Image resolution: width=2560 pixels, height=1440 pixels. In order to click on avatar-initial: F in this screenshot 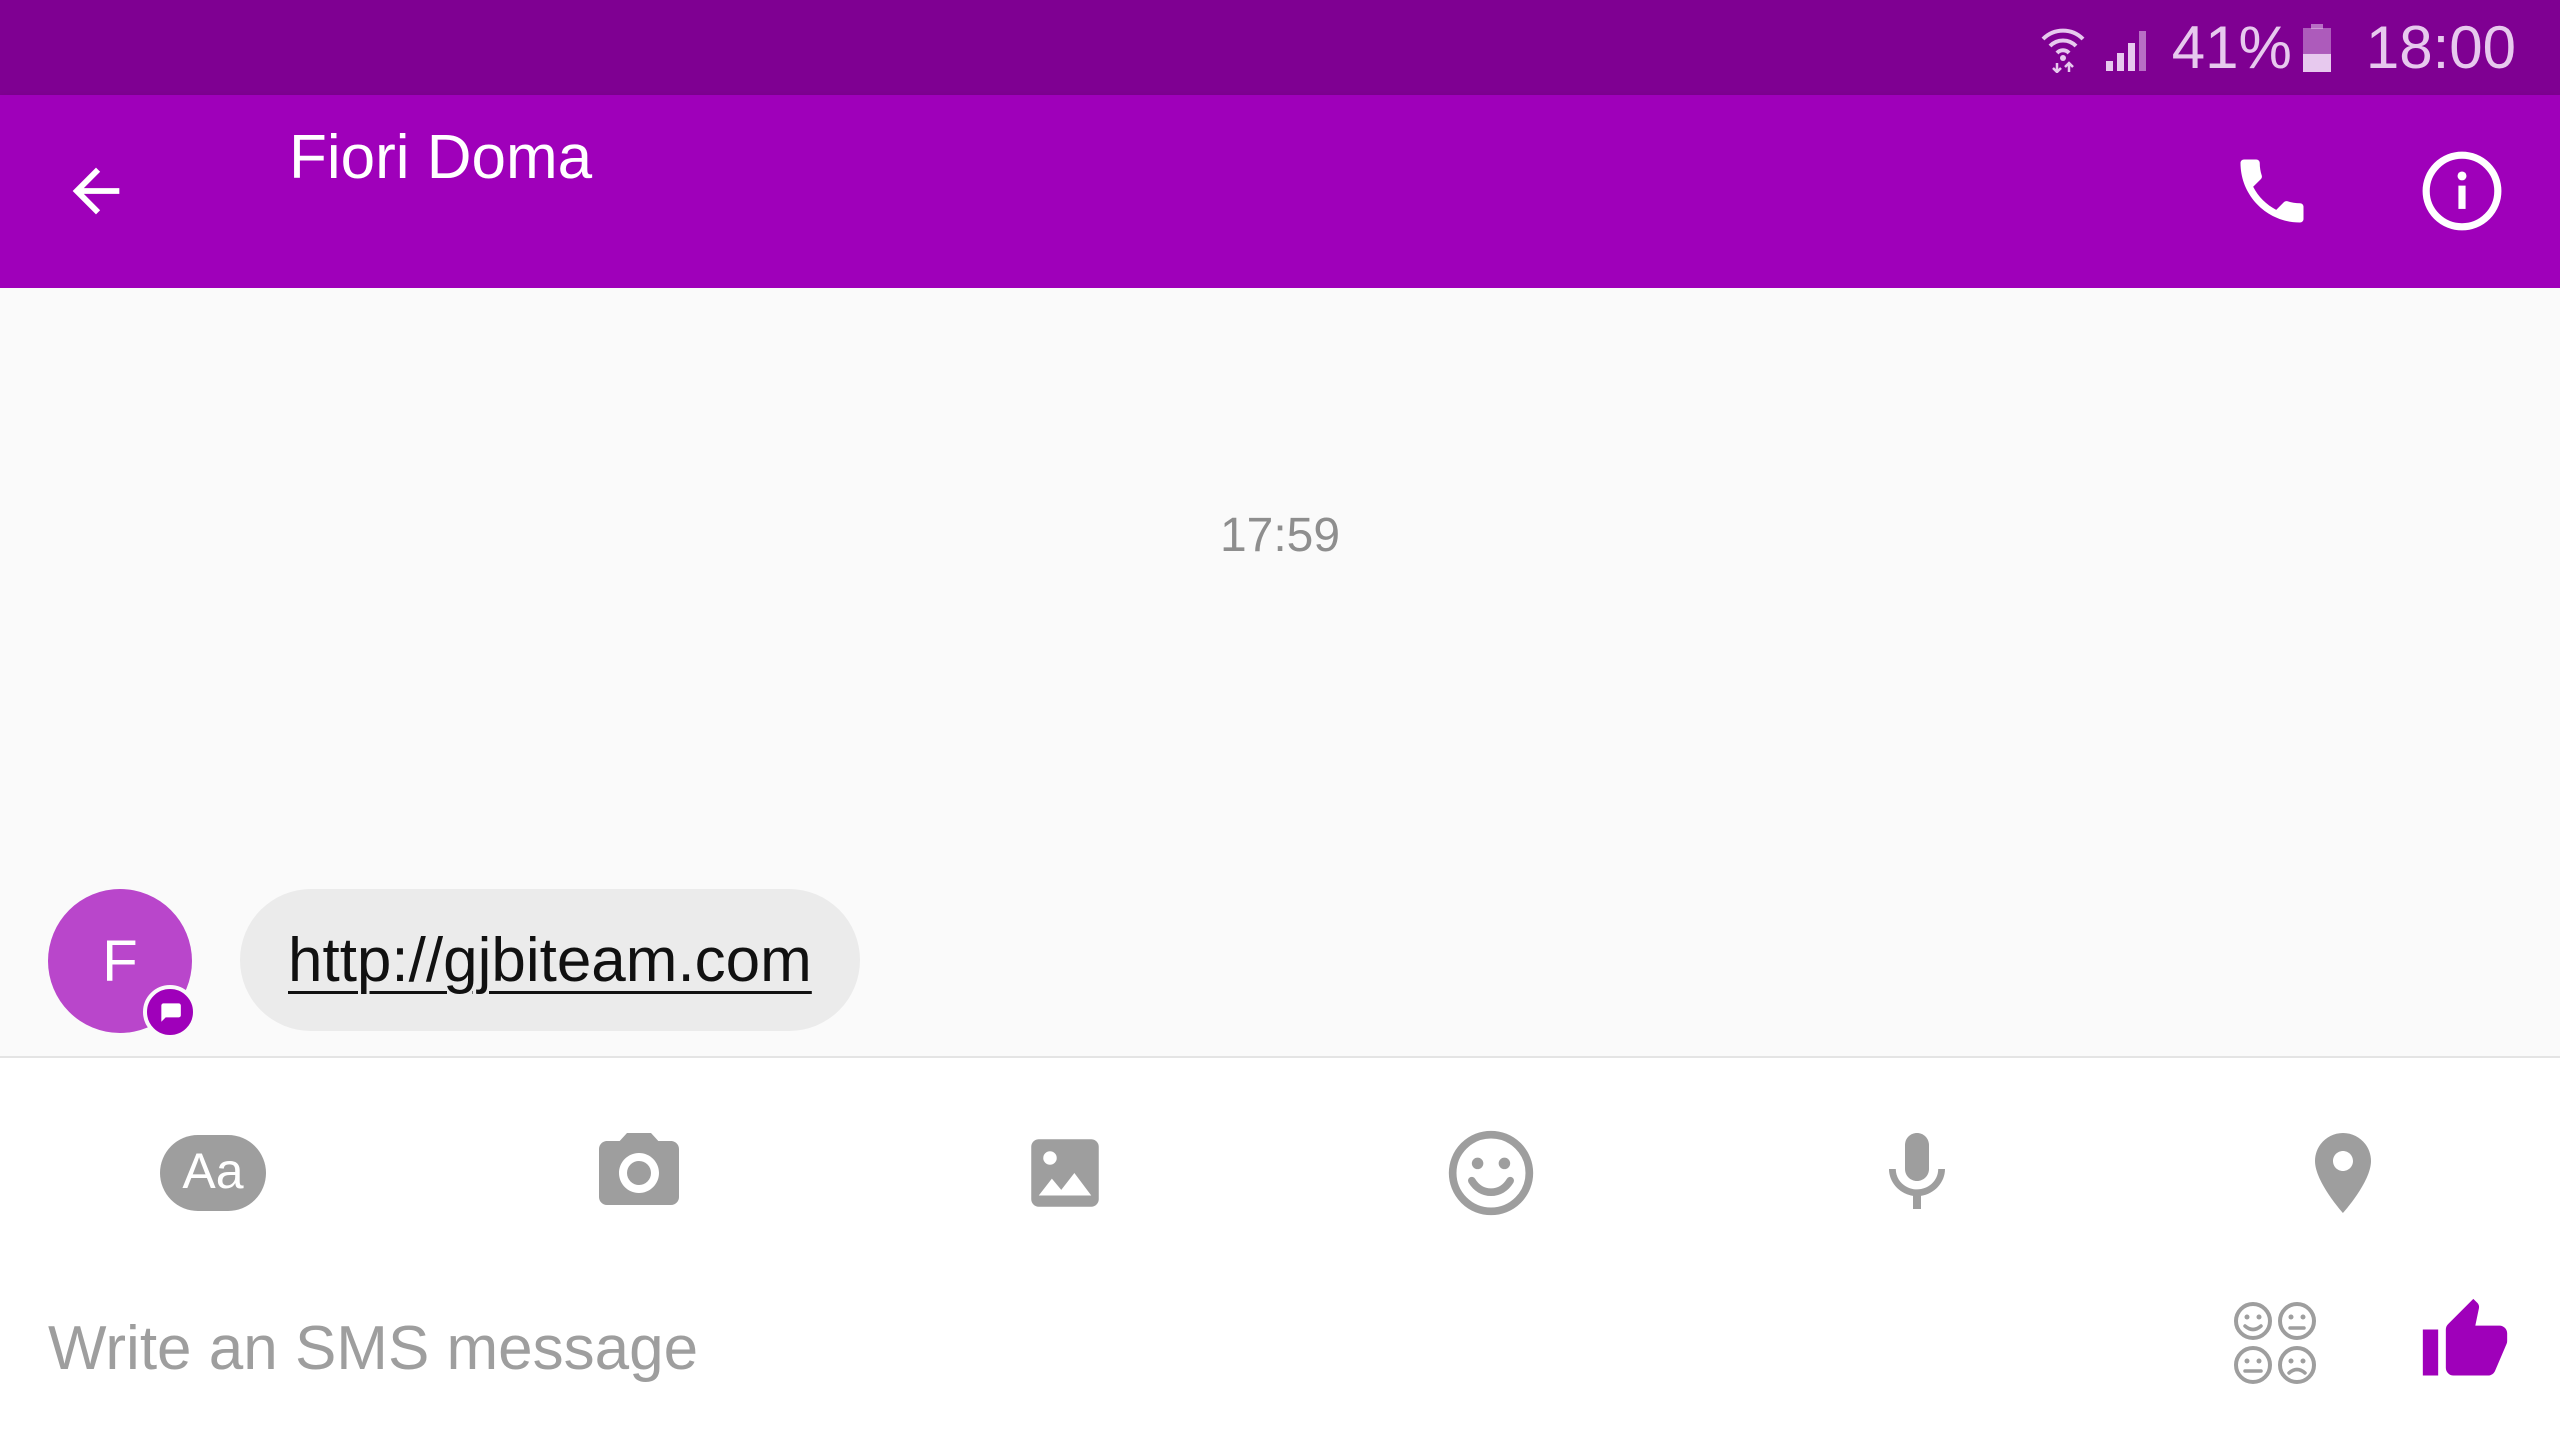, I will do `click(120, 961)`.